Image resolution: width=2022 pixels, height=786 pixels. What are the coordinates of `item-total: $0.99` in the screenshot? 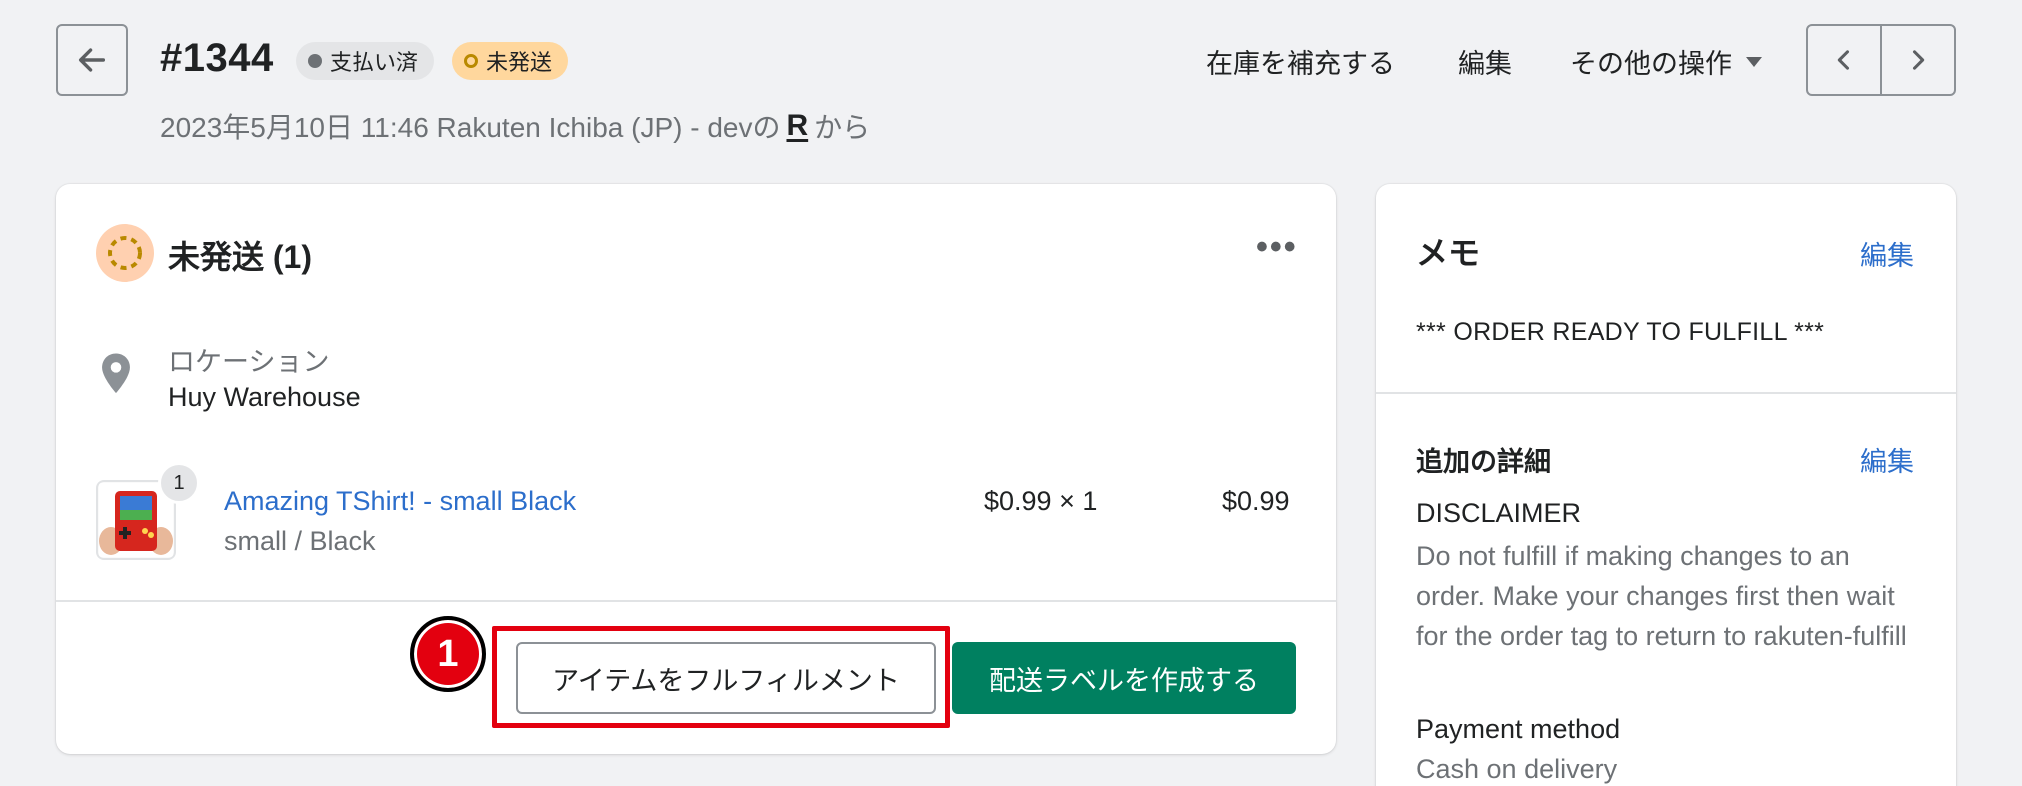 It's located at (1256, 501).